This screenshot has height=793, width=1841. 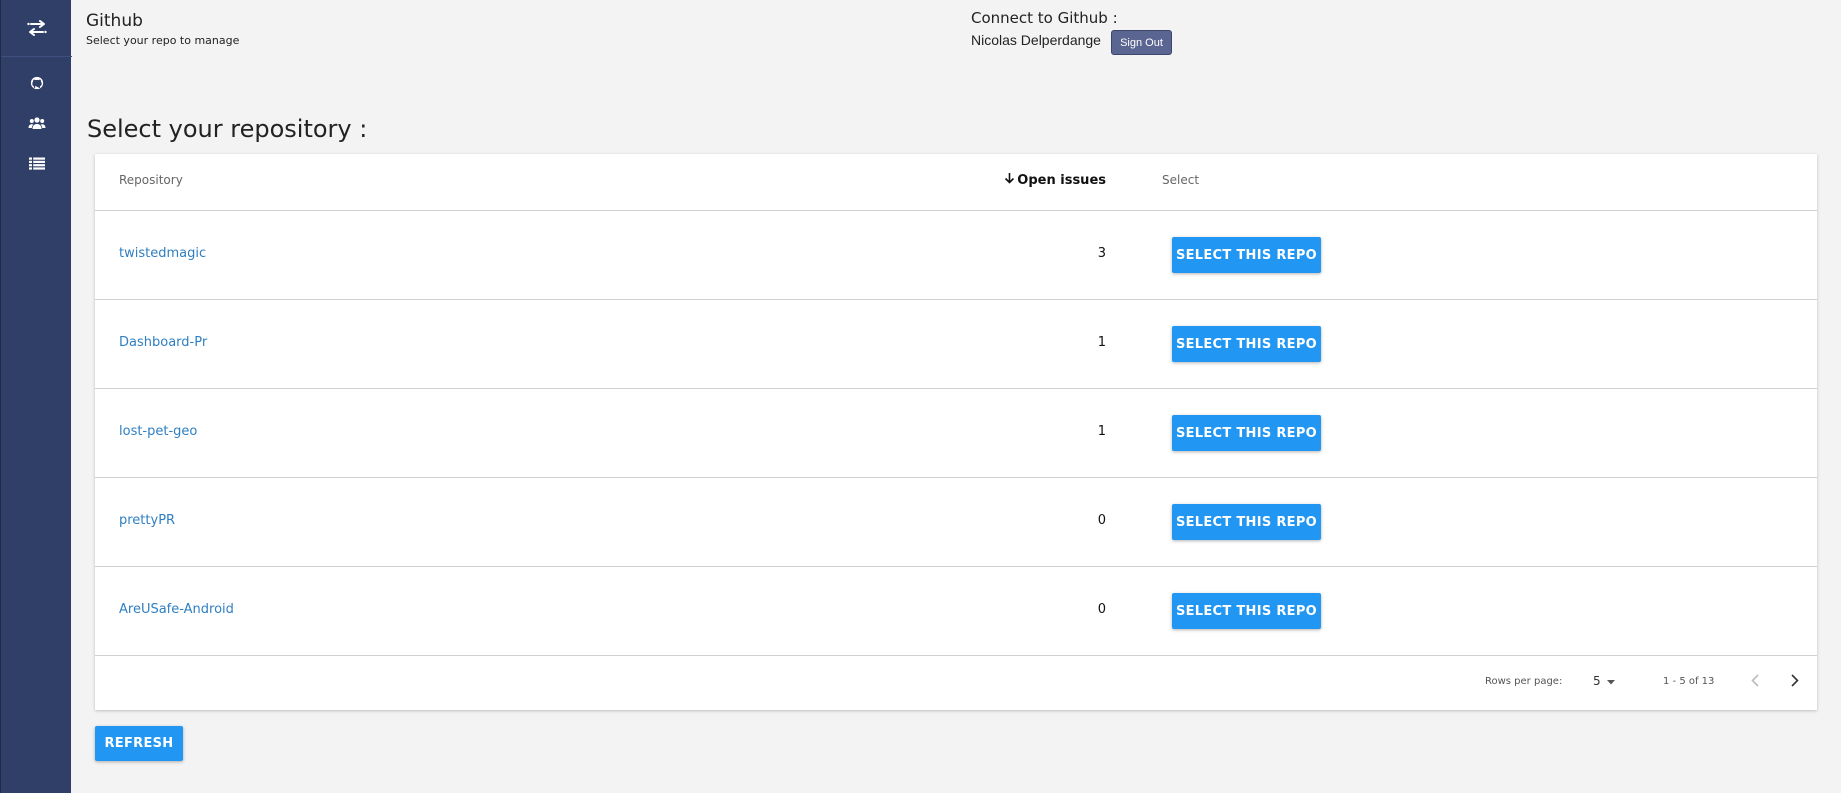 I want to click on swap-arrows-icon, so click(x=36, y=28).